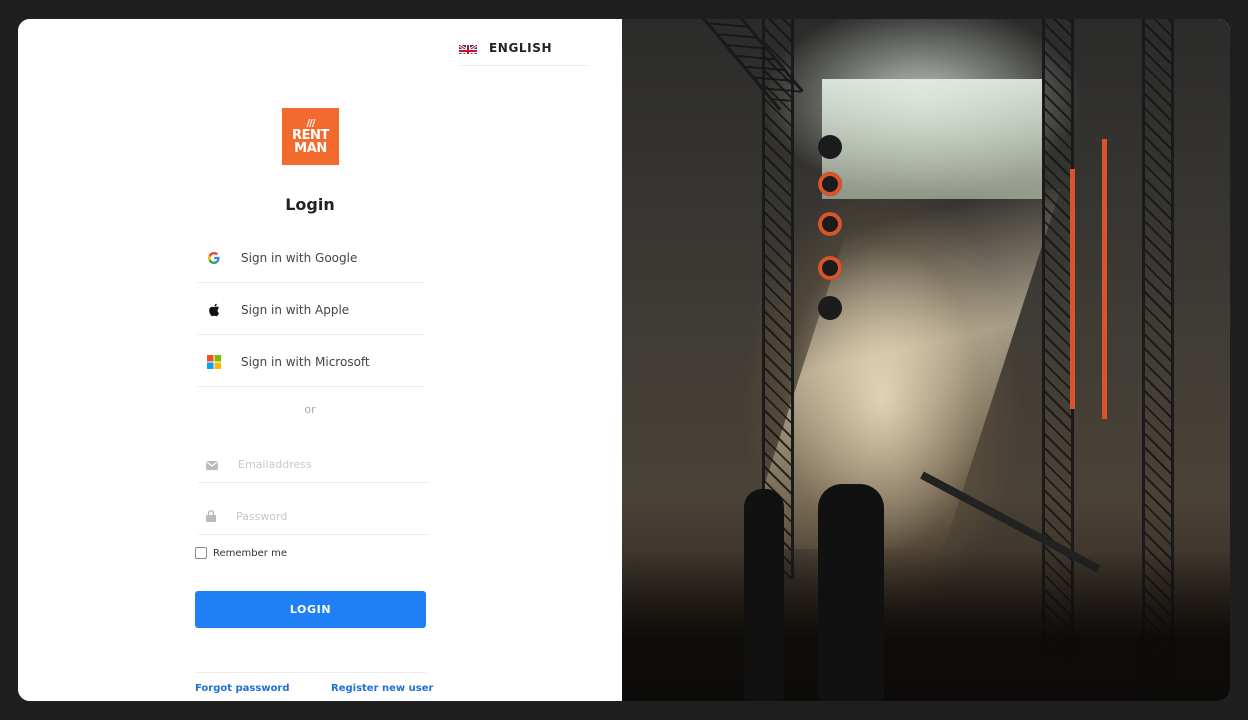 This screenshot has width=1248, height=720. What do you see at coordinates (213, 257) in the screenshot?
I see `google-icon` at bounding box center [213, 257].